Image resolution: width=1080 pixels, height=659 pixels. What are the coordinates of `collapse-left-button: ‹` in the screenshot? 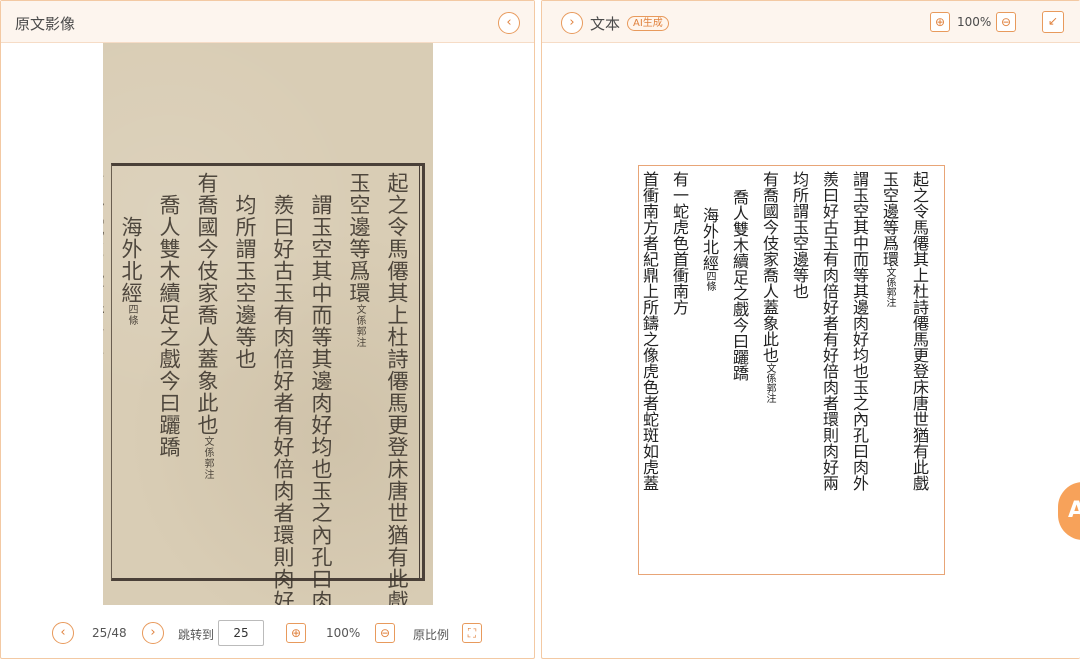 It's located at (509, 23).